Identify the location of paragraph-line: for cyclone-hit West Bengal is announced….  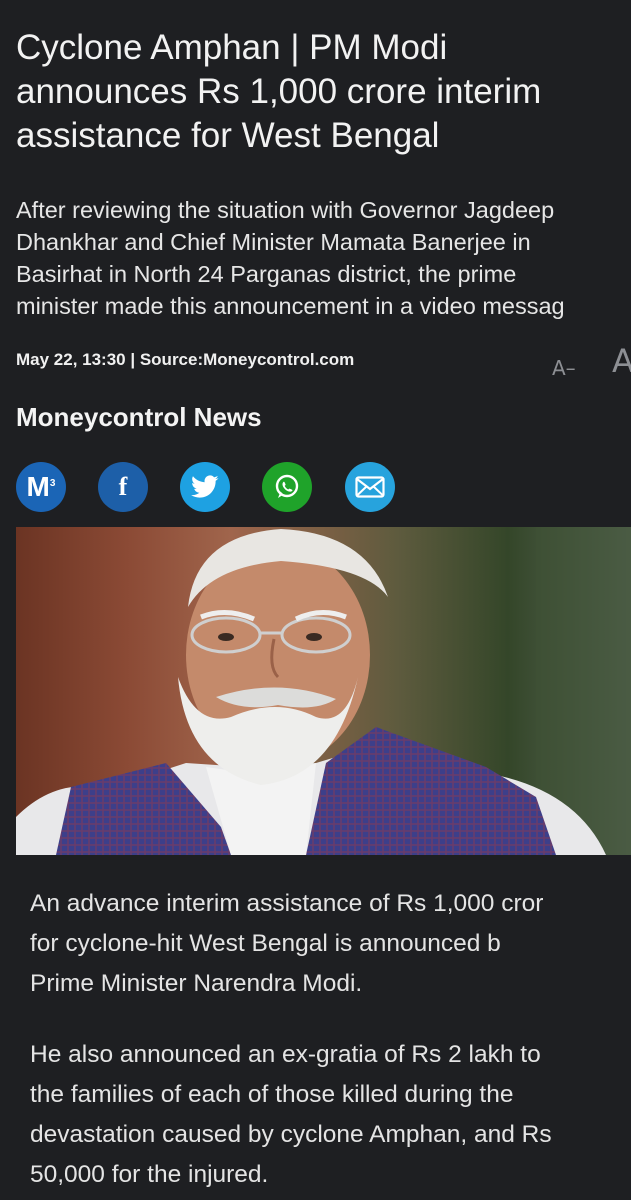
(265, 943).